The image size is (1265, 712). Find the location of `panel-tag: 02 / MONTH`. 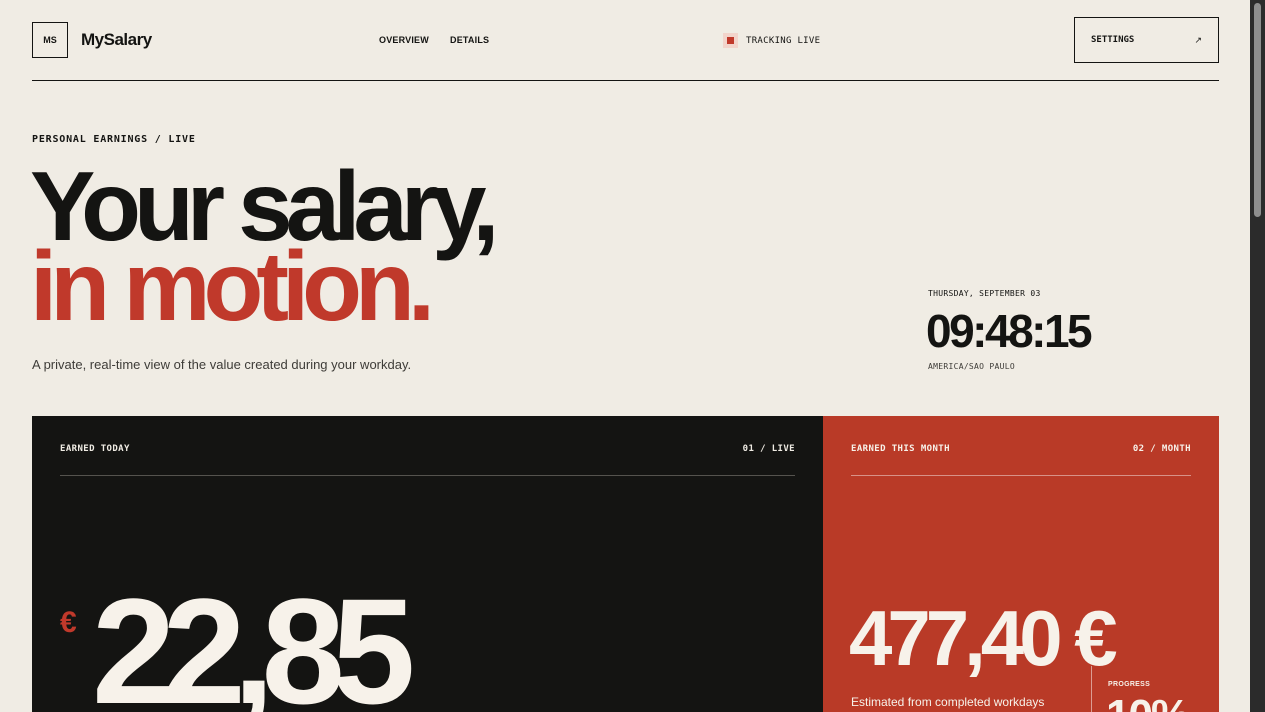

panel-tag: 02 / MONTH is located at coordinates (1161, 449).